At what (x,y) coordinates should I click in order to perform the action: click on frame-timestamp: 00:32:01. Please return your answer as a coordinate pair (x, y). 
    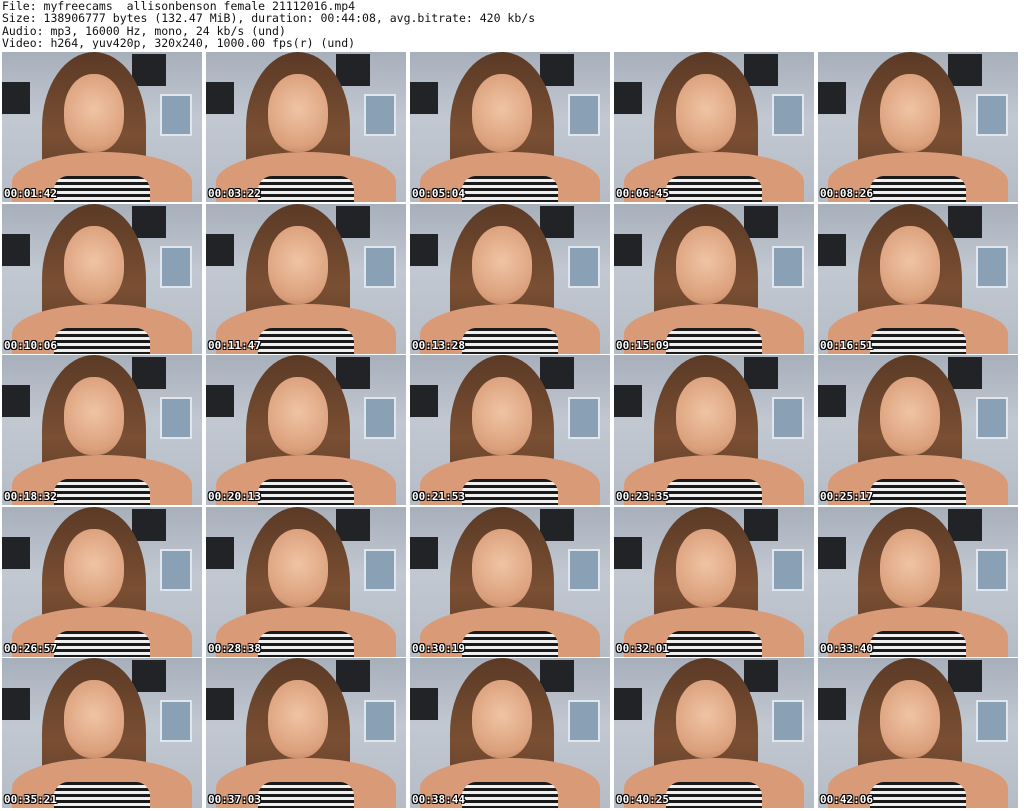
    Looking at the image, I should click on (642, 648).